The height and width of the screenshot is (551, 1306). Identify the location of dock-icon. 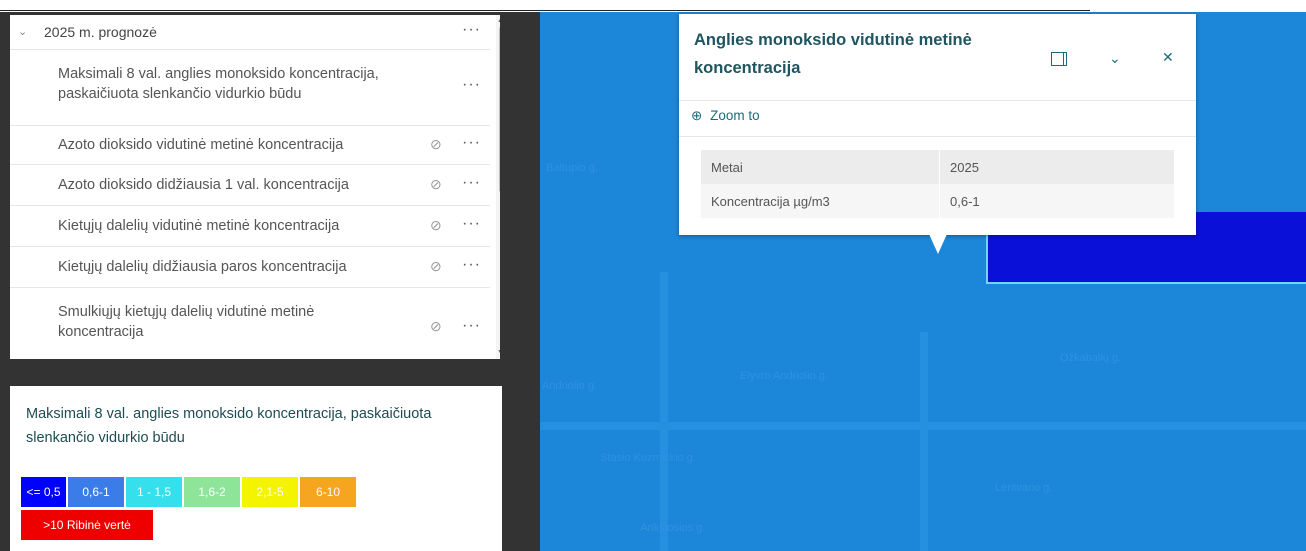
(1059, 59).